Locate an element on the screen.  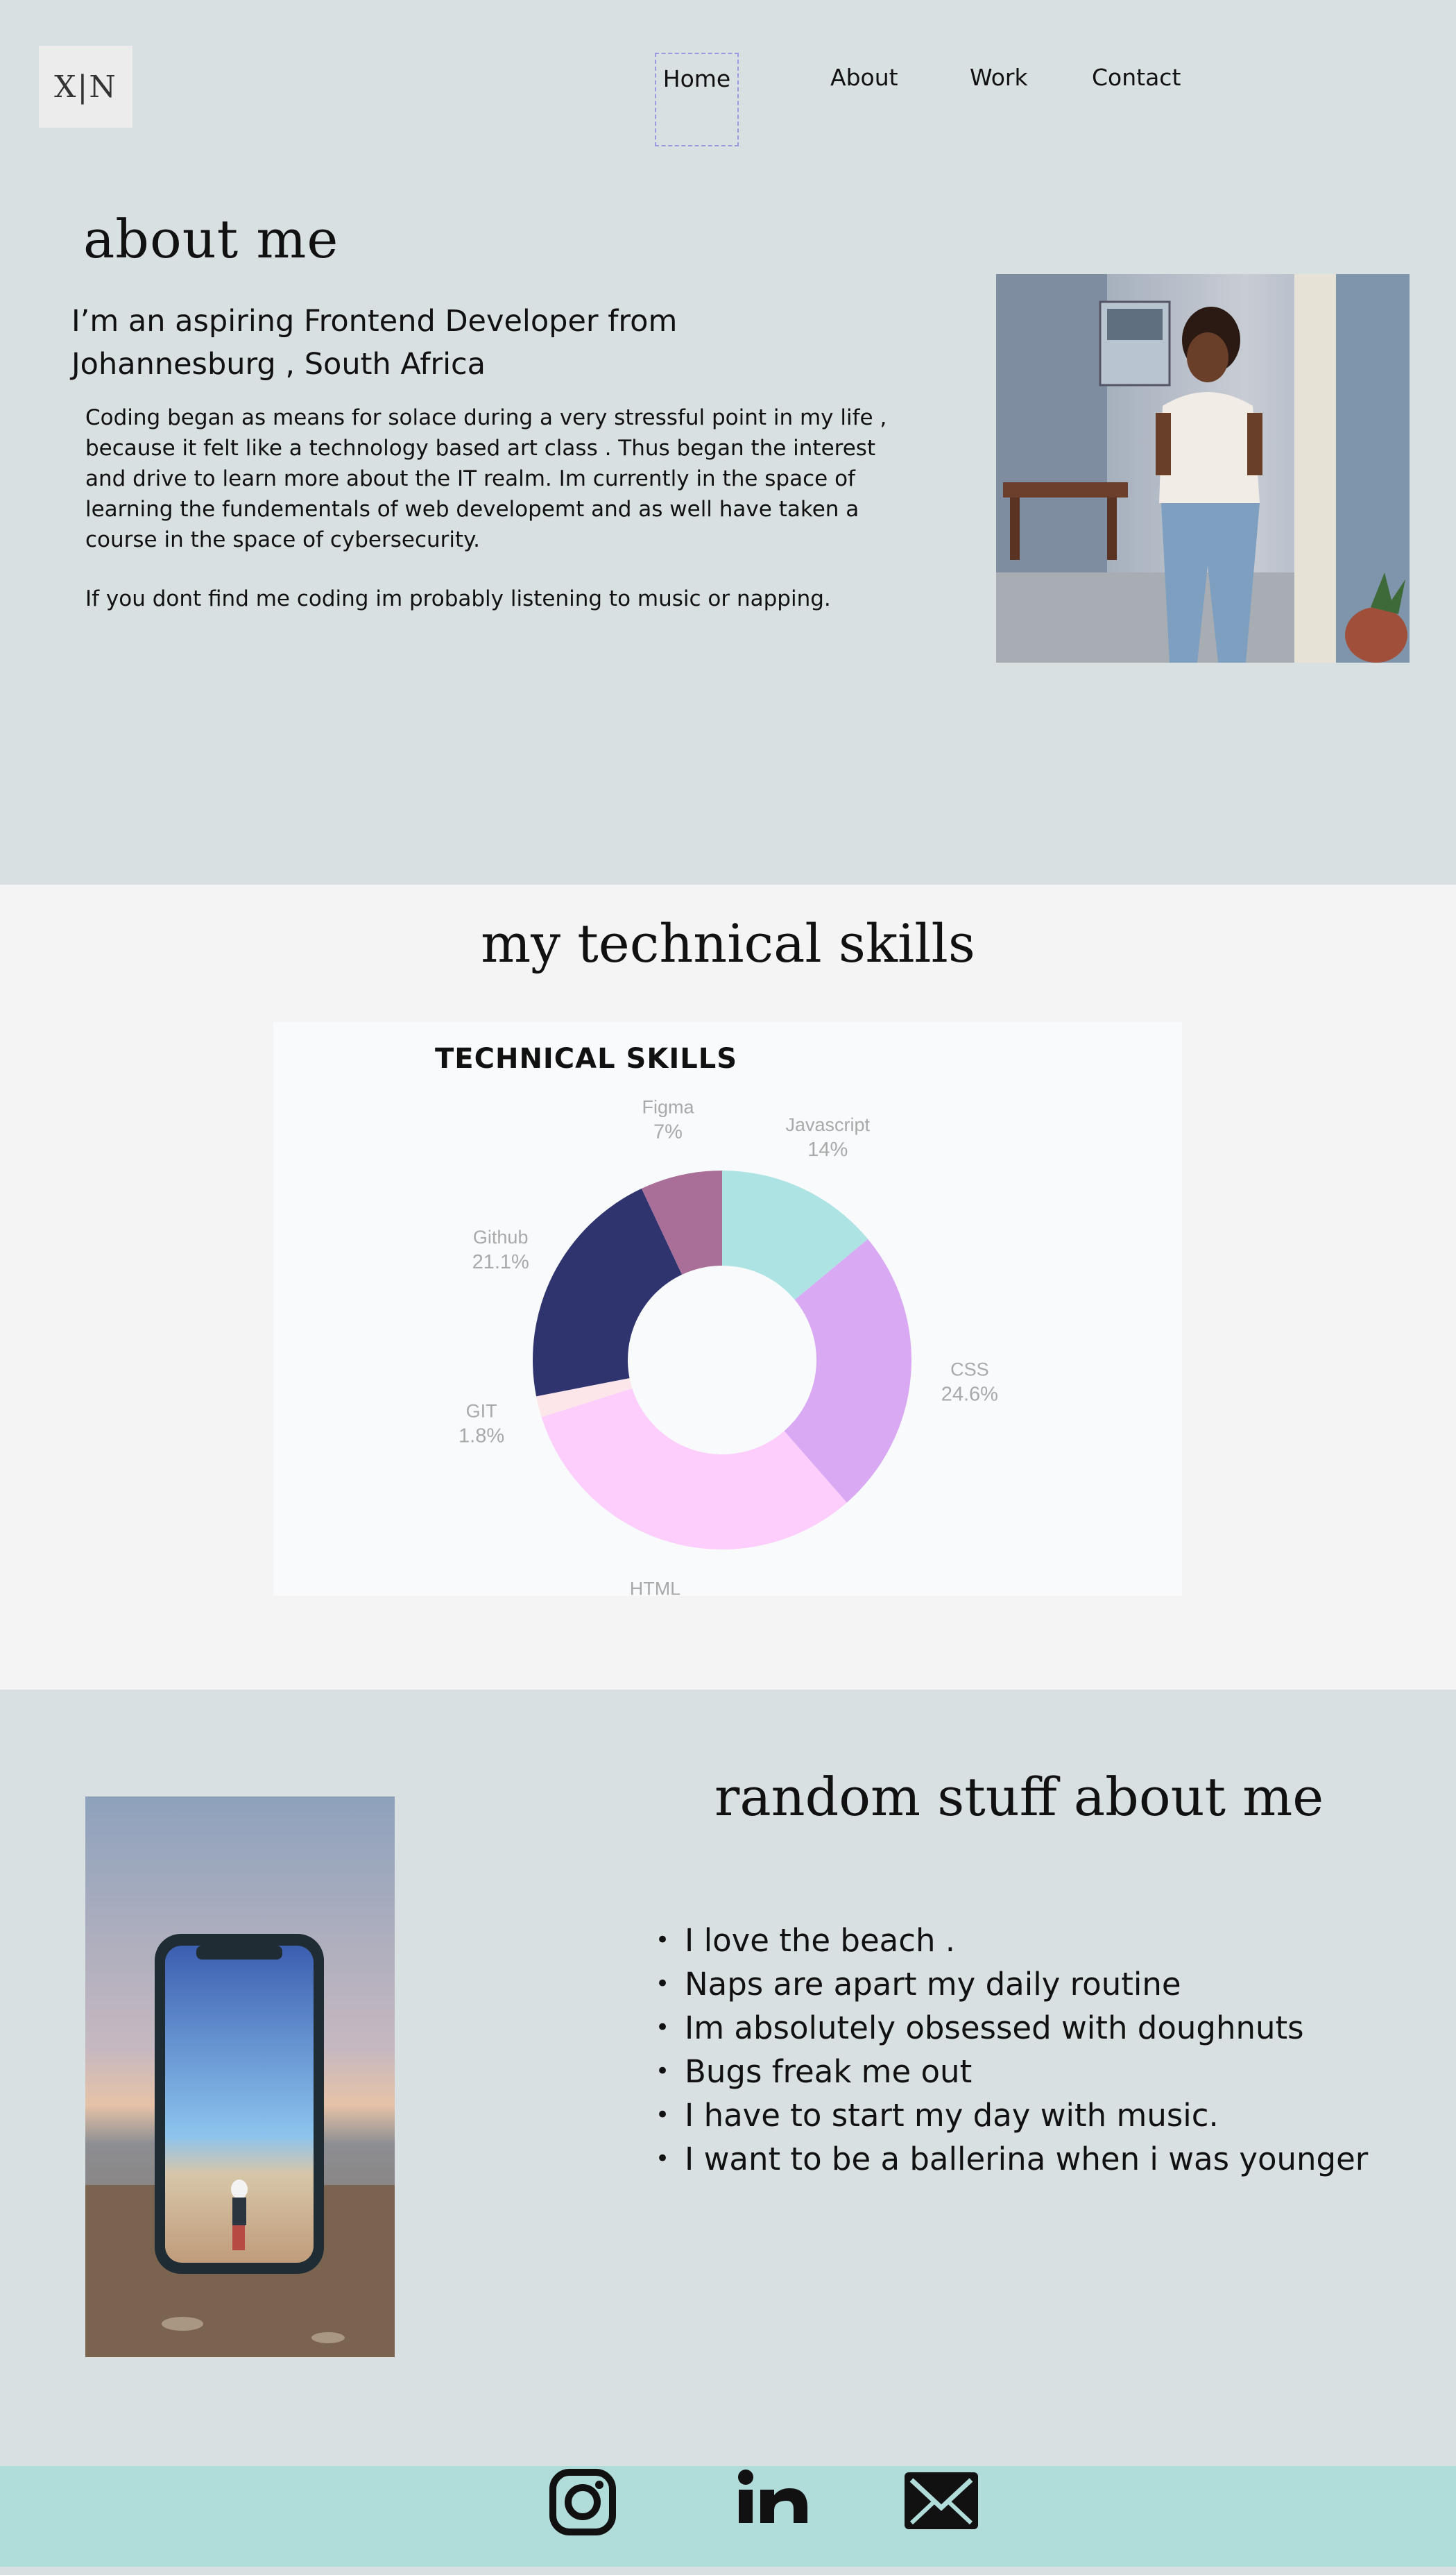
slice-label: Figma is located at coordinates (668, 1107).